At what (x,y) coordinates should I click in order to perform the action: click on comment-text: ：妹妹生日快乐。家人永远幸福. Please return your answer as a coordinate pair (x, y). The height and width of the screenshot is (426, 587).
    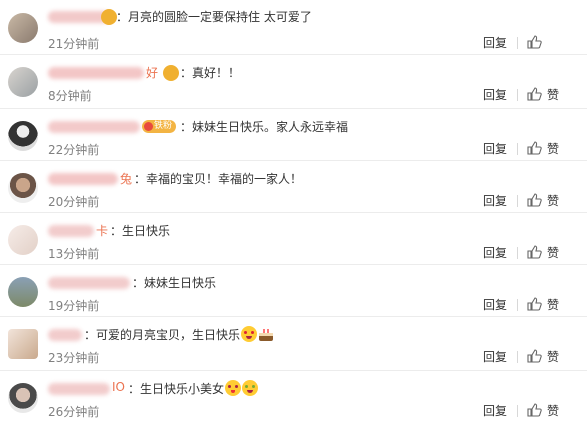
    Looking at the image, I should click on (264, 127).